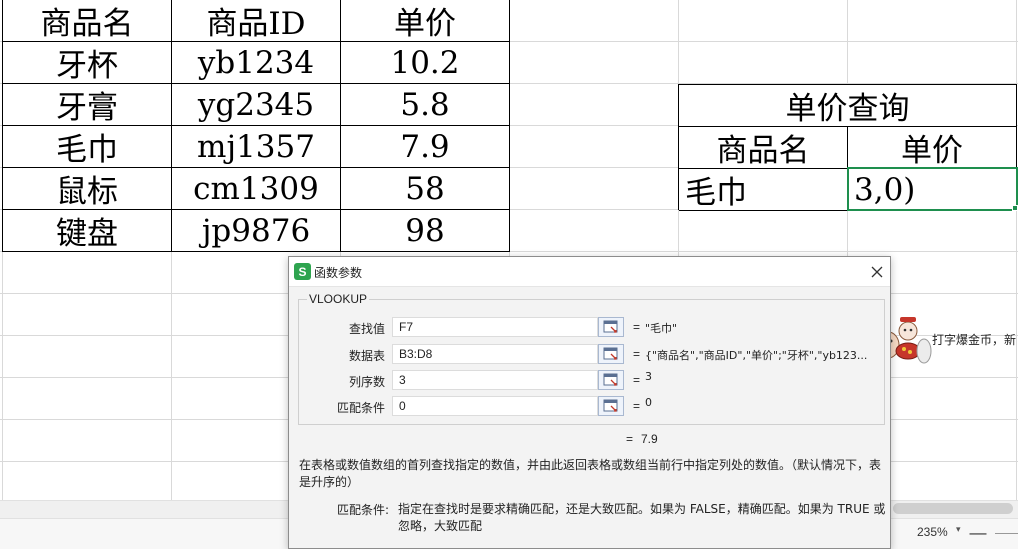  Describe the element at coordinates (630, 439) in the screenshot. I see `formula-result-equals: =` at that location.